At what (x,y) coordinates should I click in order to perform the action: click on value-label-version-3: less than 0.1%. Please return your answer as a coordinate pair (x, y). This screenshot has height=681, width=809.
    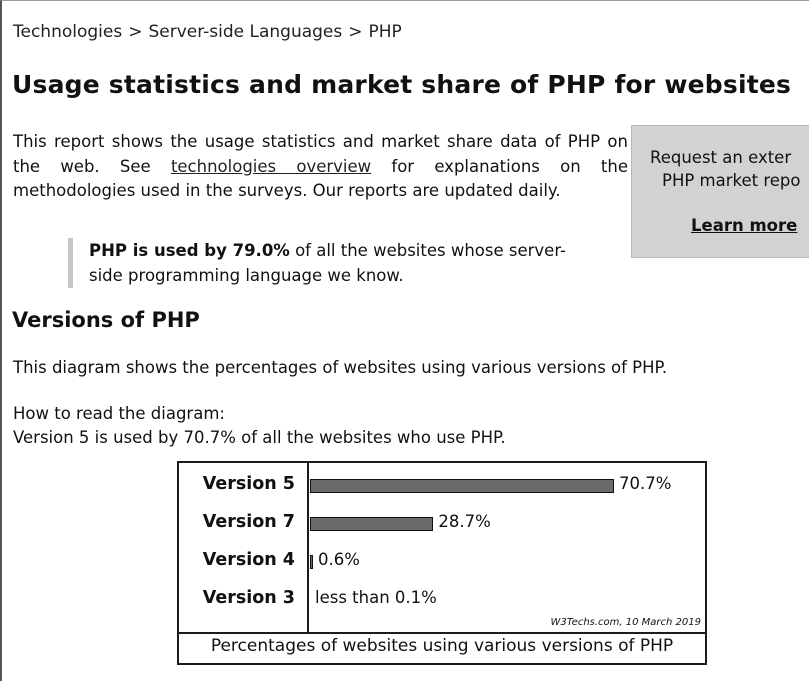
    Looking at the image, I should click on (376, 597).